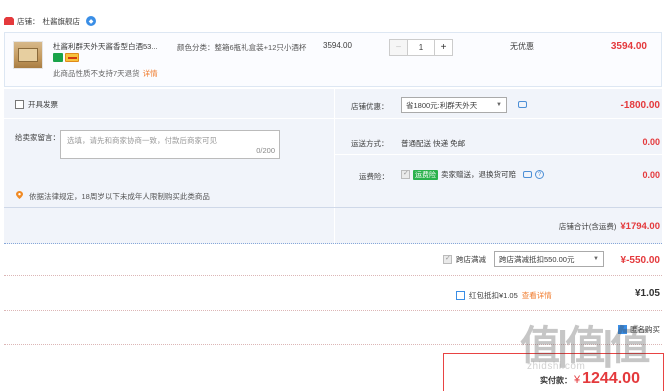  What do you see at coordinates (370, 106) in the screenshot?
I see `shop-discount-label: 店铺优惠：` at bounding box center [370, 106].